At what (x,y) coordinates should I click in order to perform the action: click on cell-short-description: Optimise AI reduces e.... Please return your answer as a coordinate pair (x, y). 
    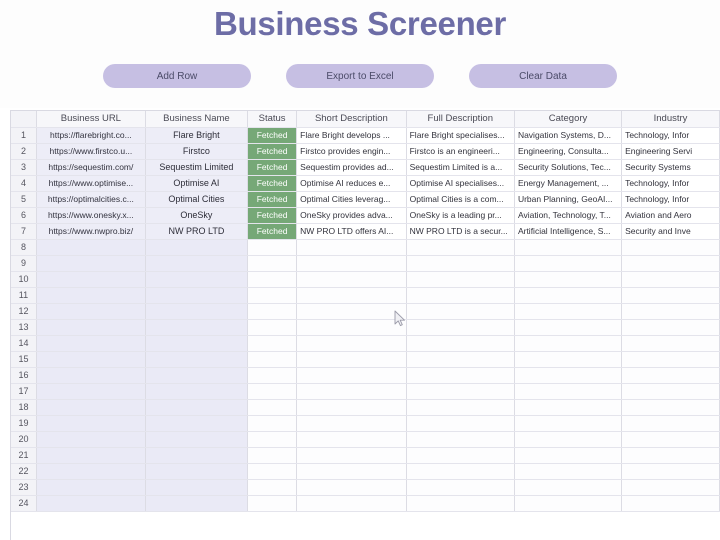
    Looking at the image, I should click on (351, 183).